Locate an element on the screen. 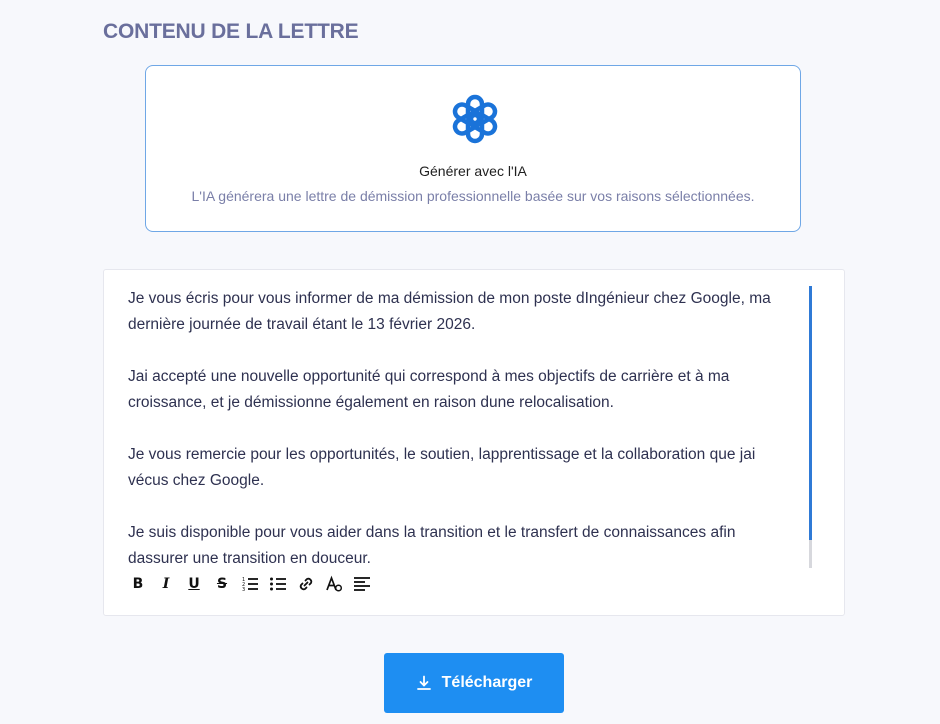  italic-icon: I is located at coordinates (166, 584).